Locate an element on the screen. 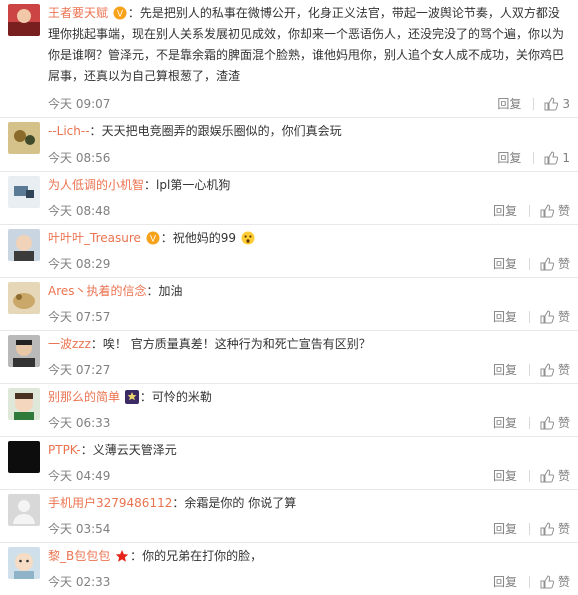 The image size is (578, 595). timestamp: 今天 03:54 is located at coordinates (79, 529).